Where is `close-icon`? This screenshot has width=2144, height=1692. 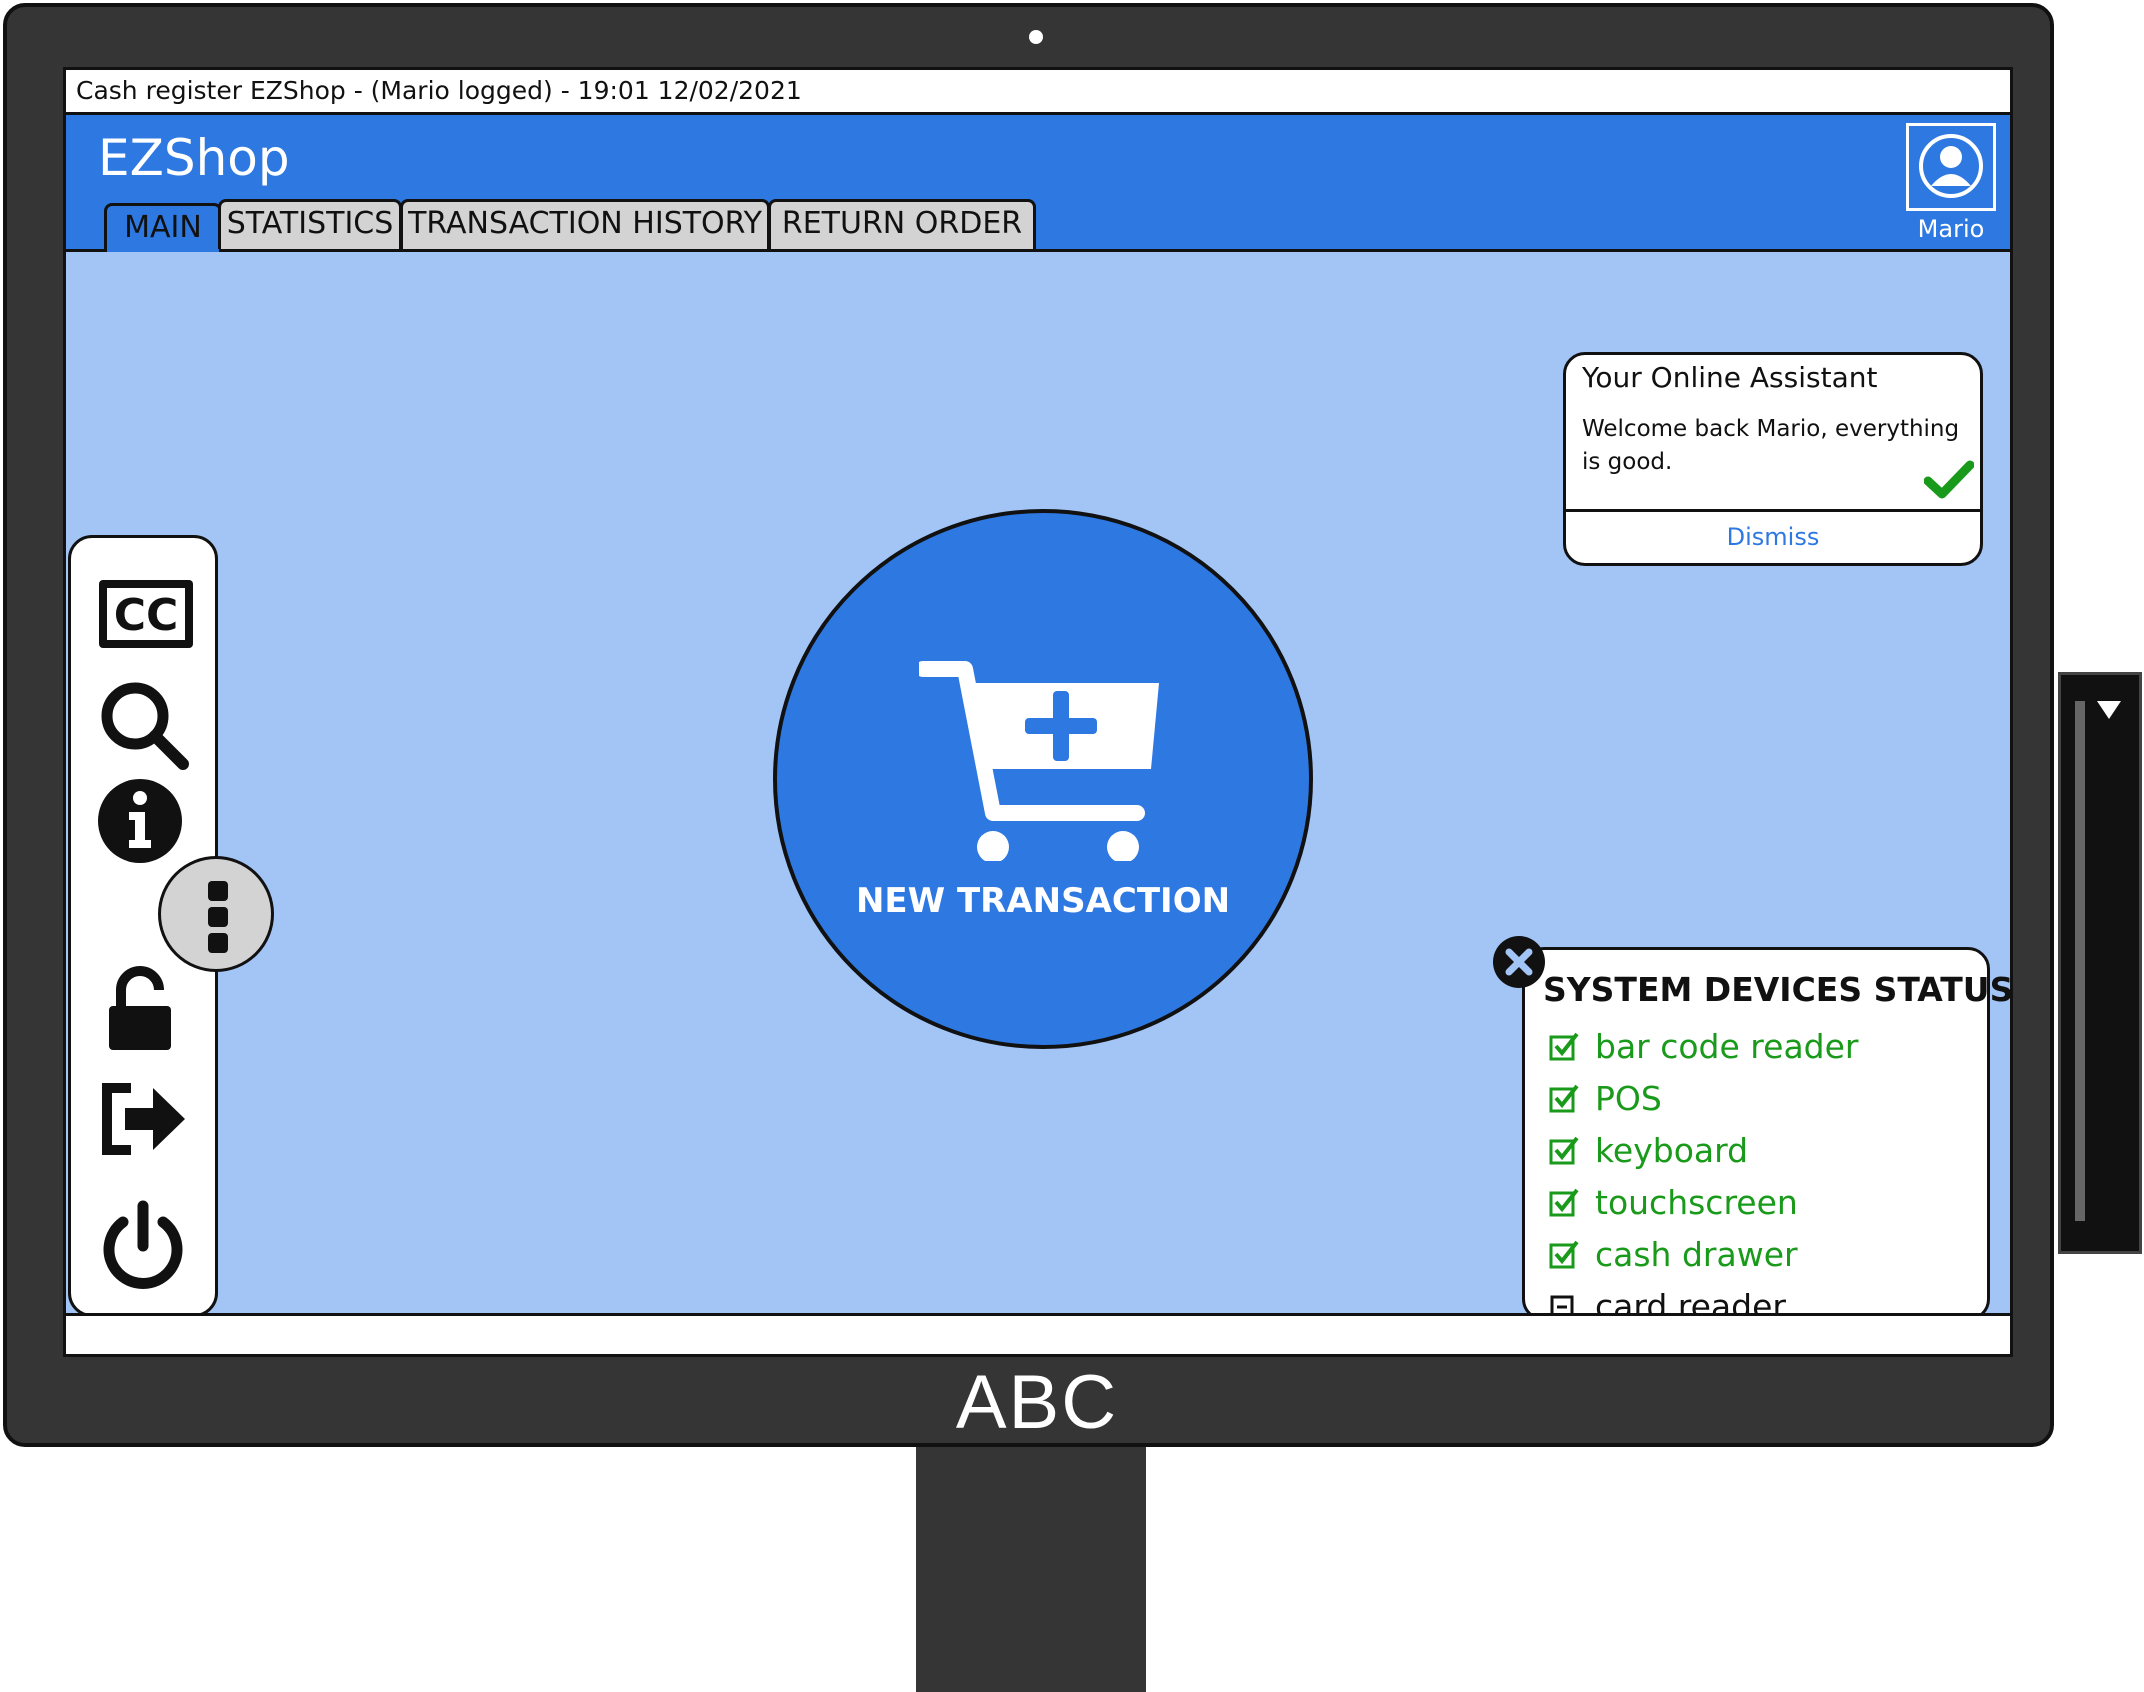
close-icon is located at coordinates (1519, 962).